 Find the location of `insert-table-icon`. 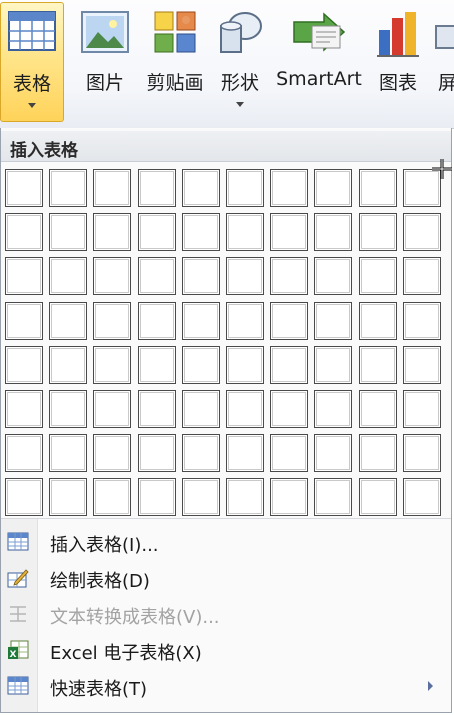

insert-table-icon is located at coordinates (18, 542).